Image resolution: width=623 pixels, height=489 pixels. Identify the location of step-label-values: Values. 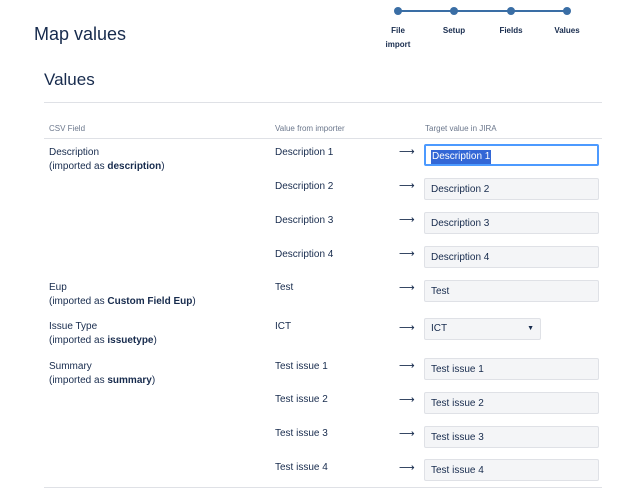
(567, 30).